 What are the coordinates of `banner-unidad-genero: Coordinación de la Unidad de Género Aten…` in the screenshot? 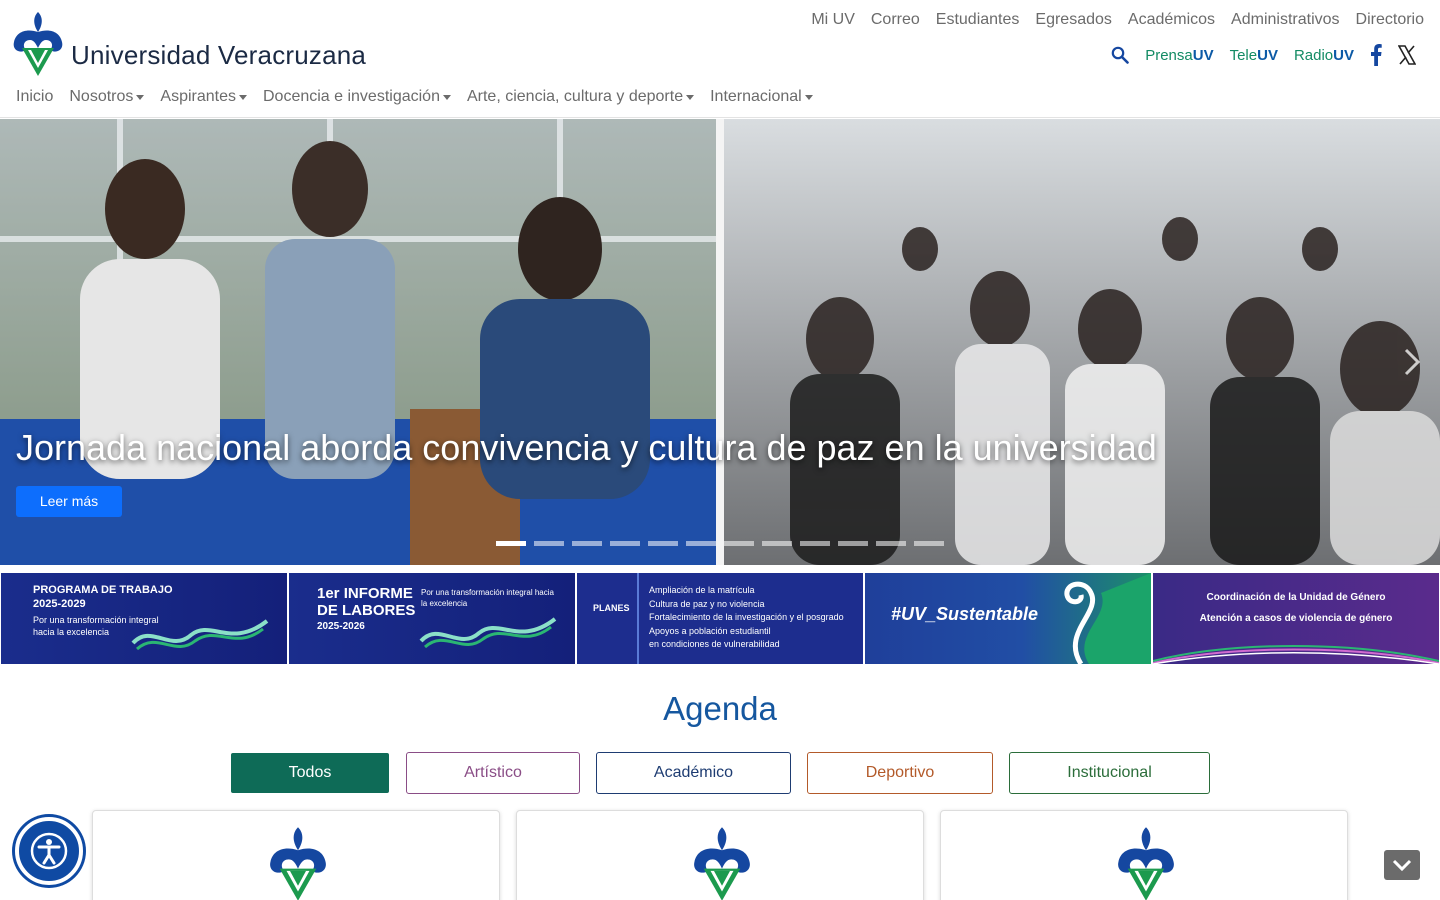 It's located at (1296, 618).